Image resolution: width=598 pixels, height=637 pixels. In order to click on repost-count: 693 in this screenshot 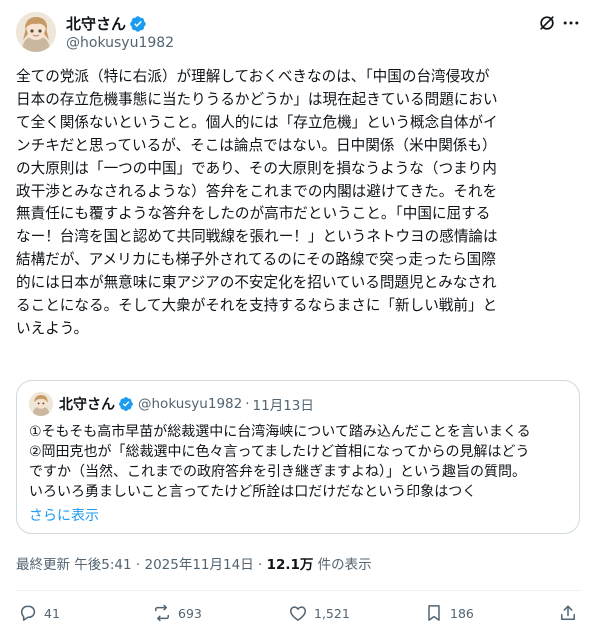, I will do `click(190, 613)`.